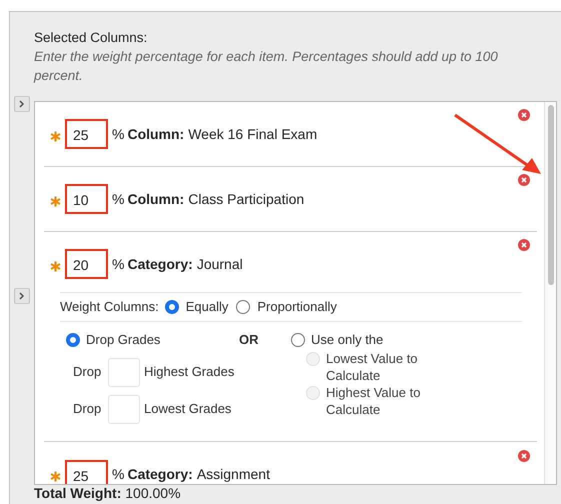  What do you see at coordinates (220, 264) in the screenshot?
I see `item-name: Journal` at bounding box center [220, 264].